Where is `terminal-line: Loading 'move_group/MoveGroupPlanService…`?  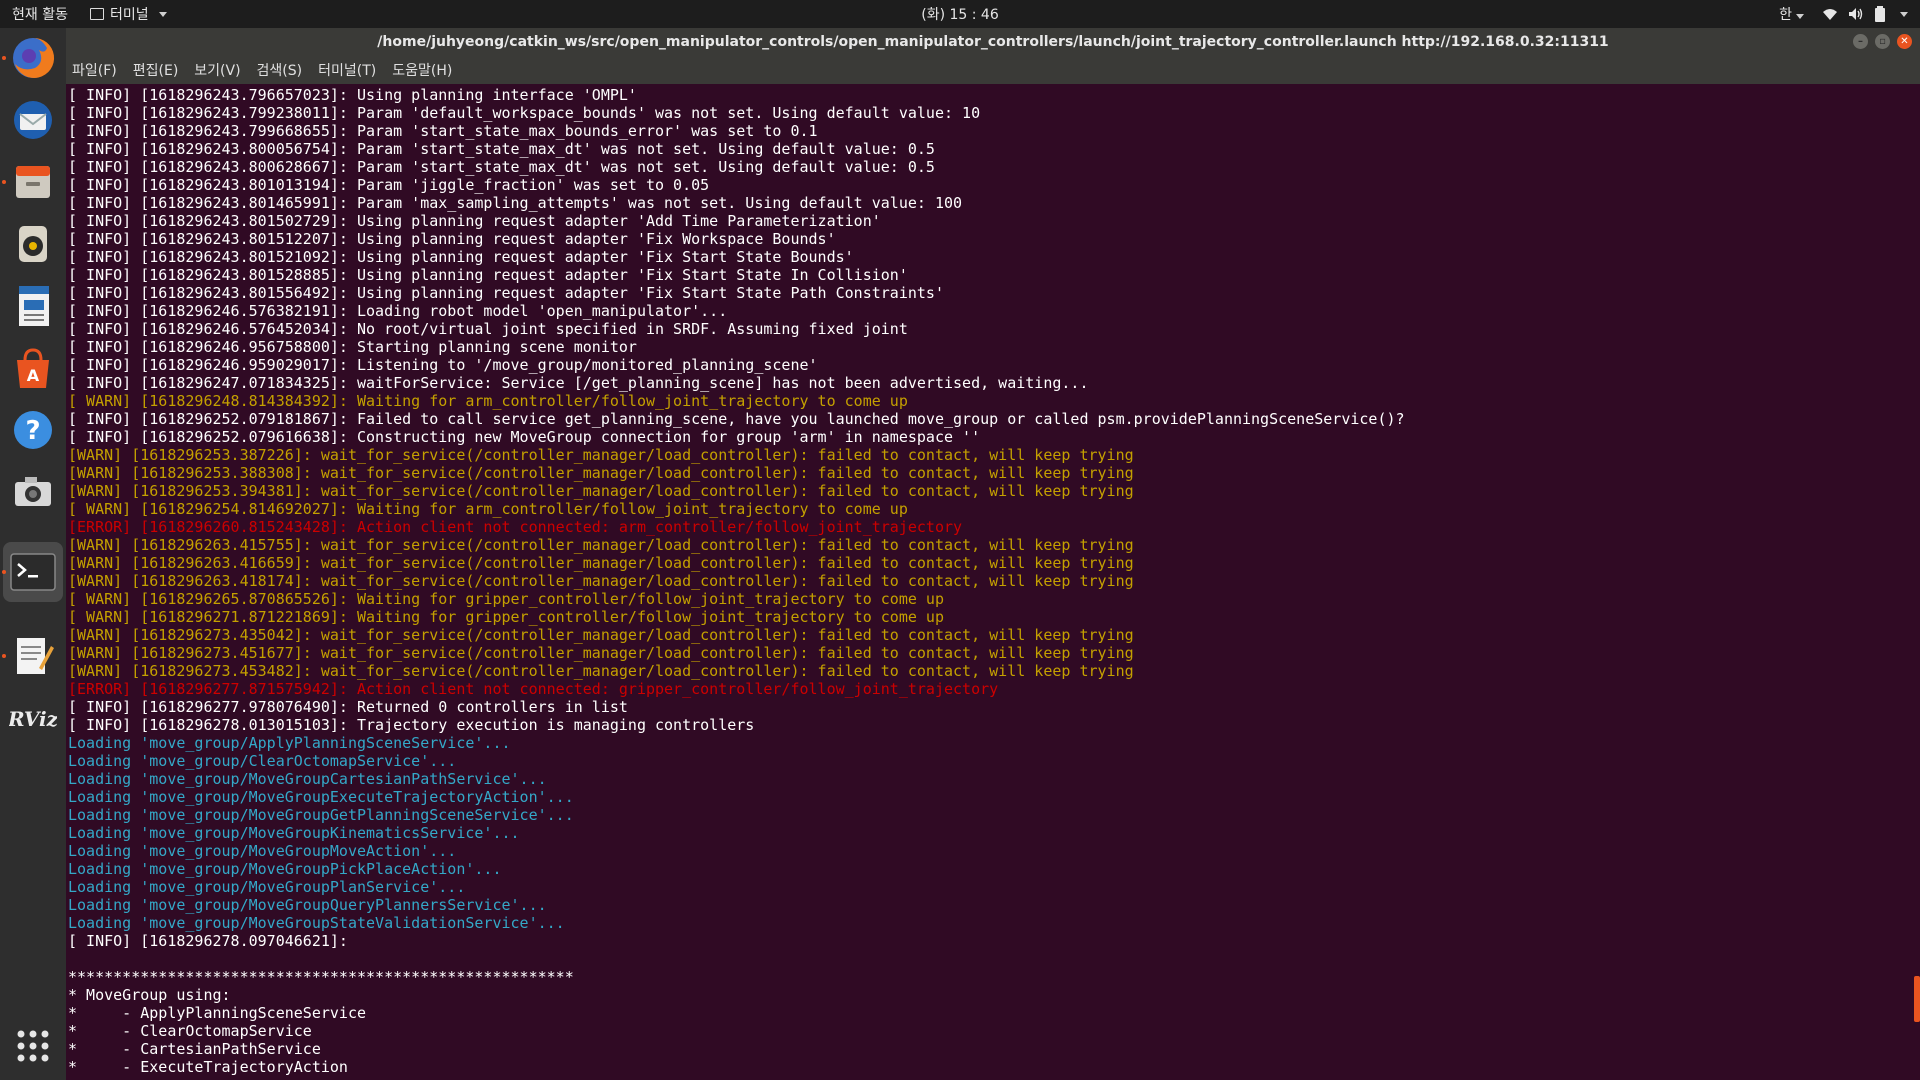 terminal-line: Loading 'move_group/MoveGroupPlanService… is located at coordinates (267, 887).